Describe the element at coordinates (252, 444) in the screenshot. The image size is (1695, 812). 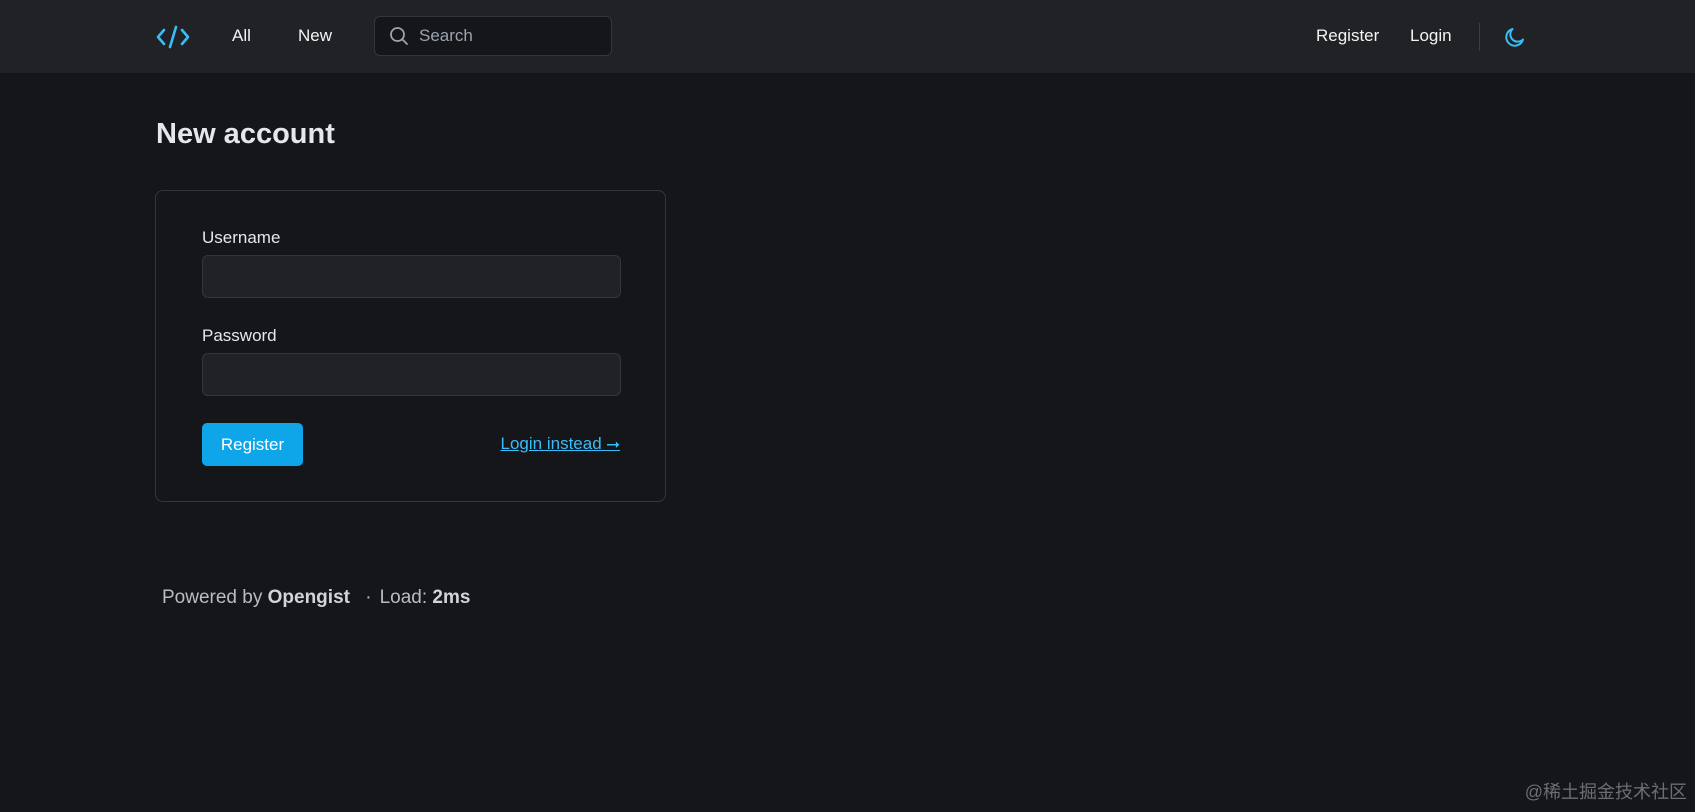
I see `register-button: Register` at that location.